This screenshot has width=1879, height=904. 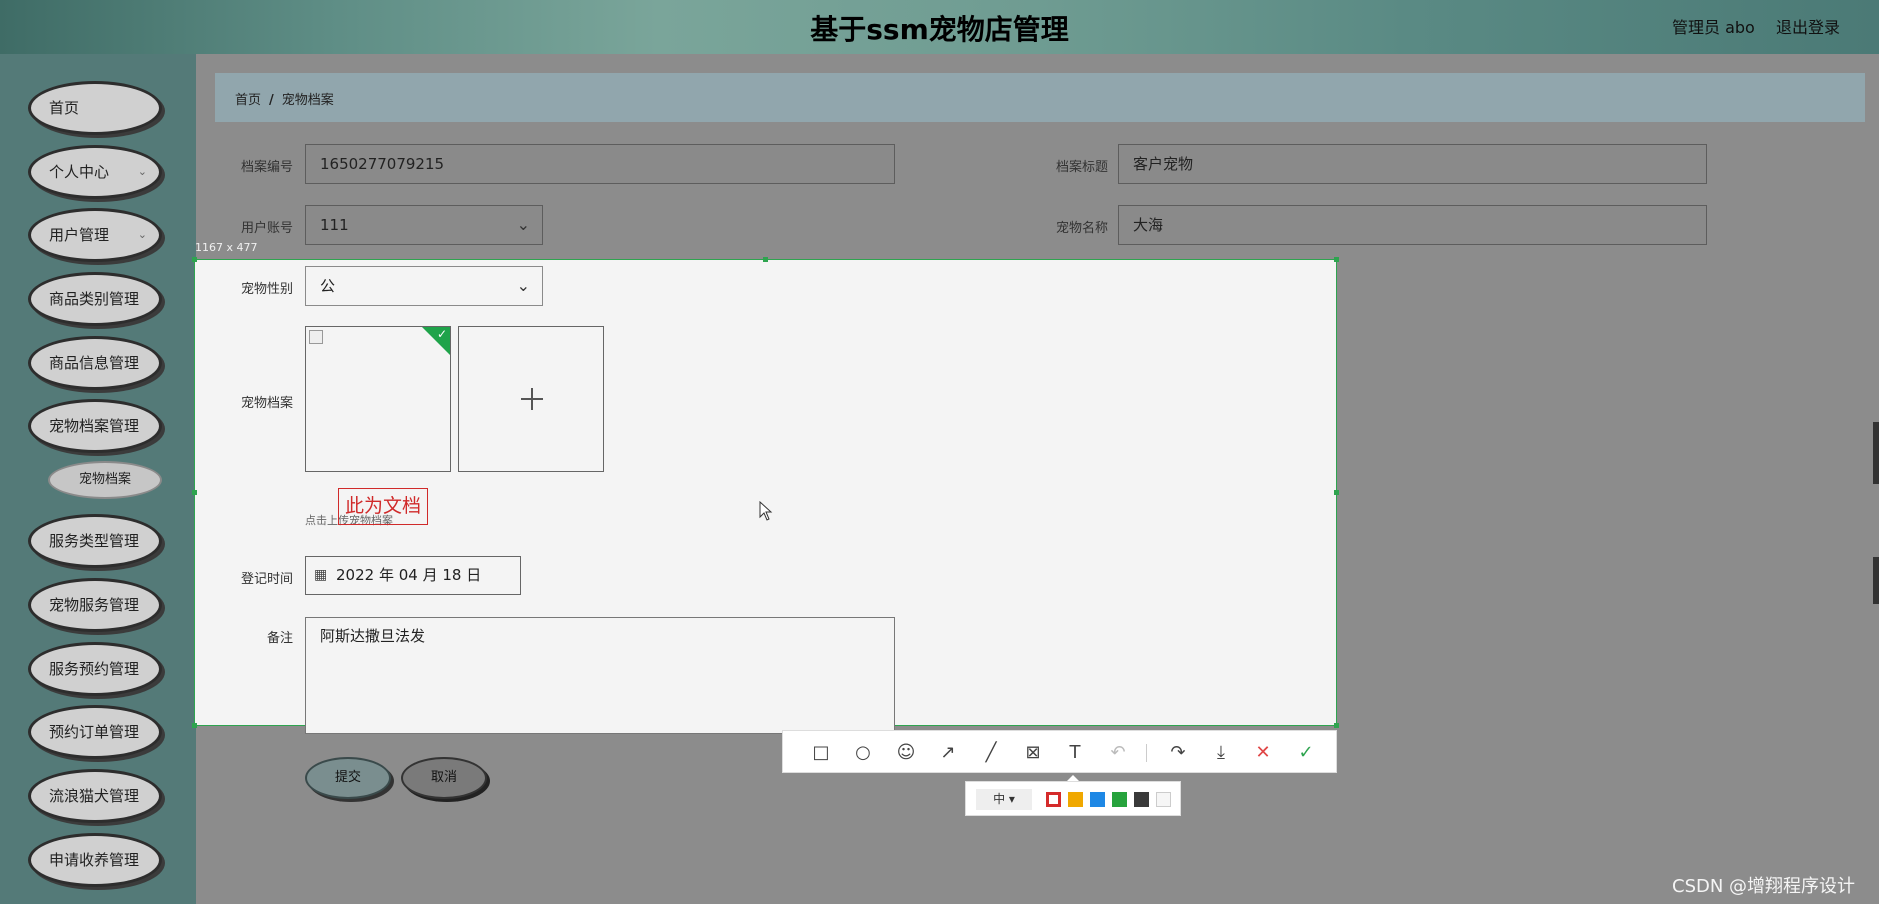 What do you see at coordinates (226, 247) in the screenshot?
I see `capture-size-label: 1167 x 477` at bounding box center [226, 247].